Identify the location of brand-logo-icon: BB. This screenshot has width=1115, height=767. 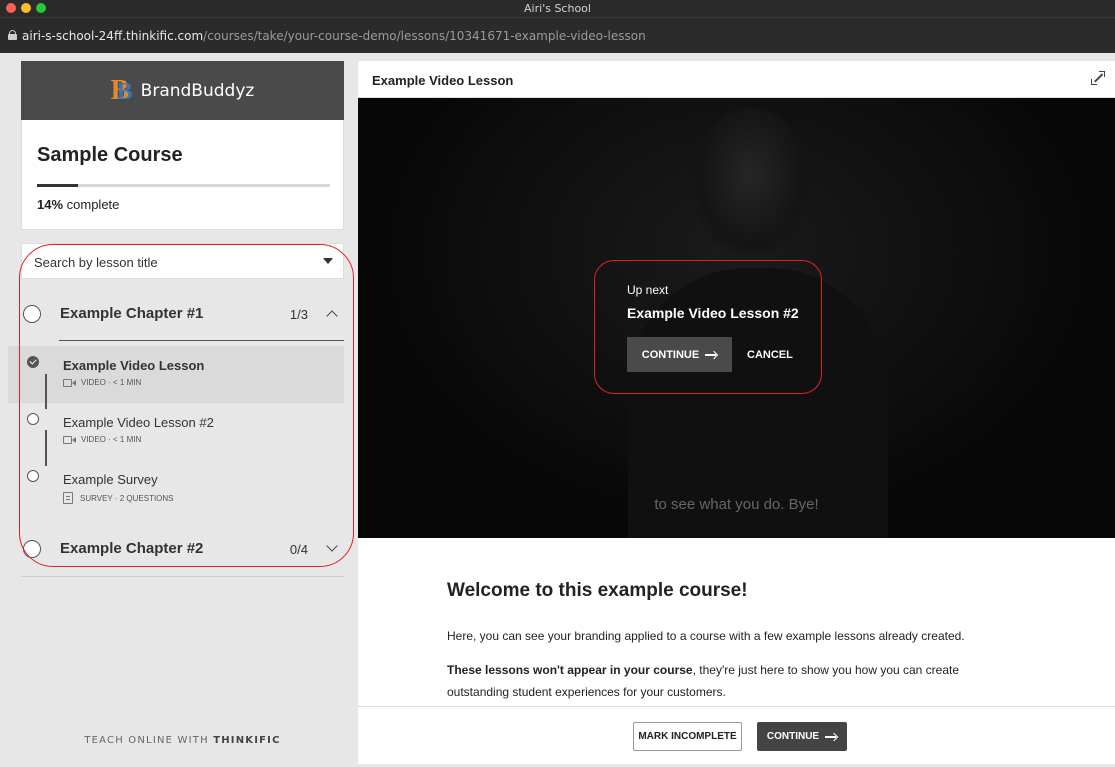
(121, 90).